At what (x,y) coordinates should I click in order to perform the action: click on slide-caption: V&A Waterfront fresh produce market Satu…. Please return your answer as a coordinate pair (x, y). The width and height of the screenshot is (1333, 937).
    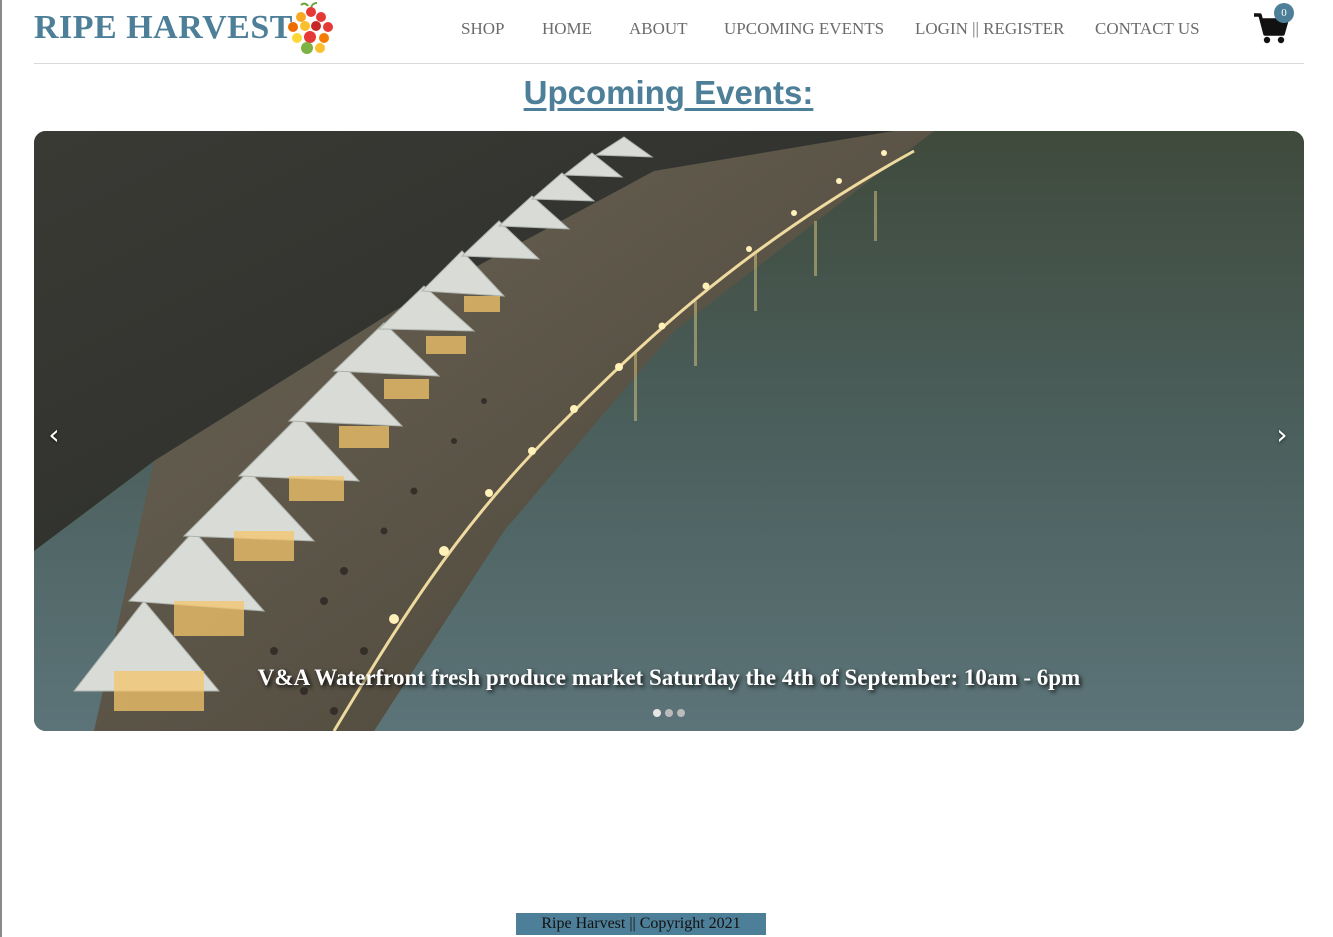
    Looking at the image, I should click on (669, 677).